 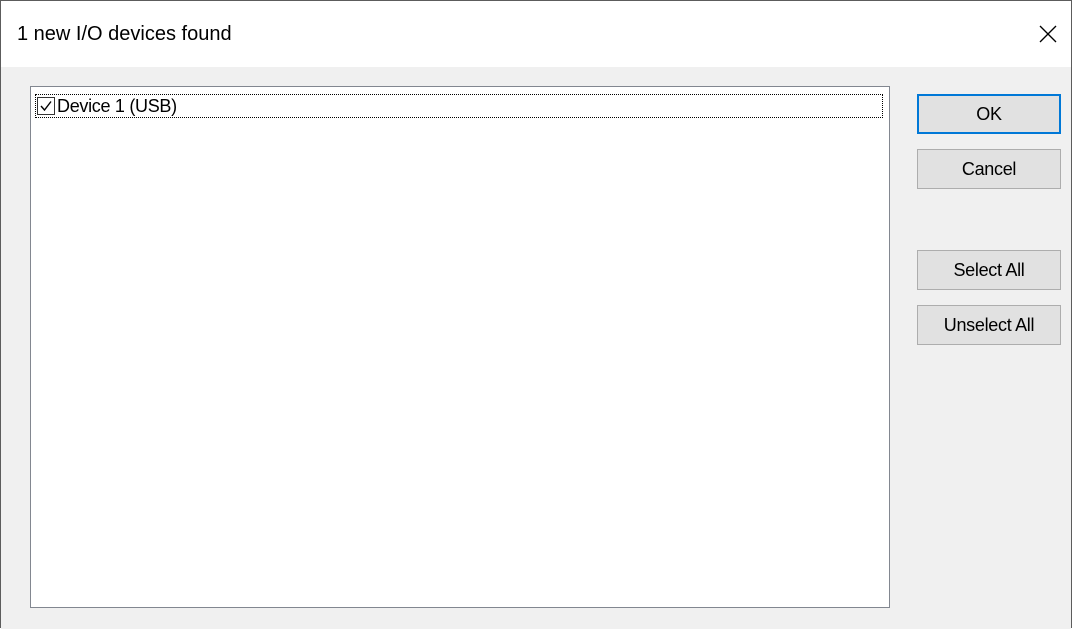 I want to click on ok-button: OK, so click(x=989, y=114).